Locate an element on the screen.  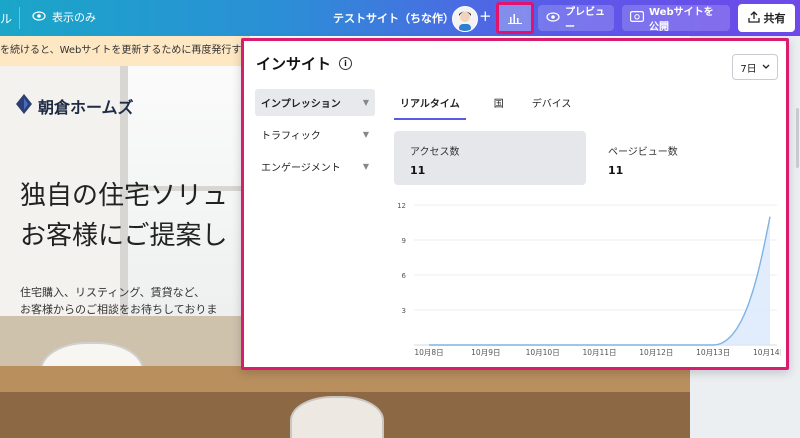
x-tick-label: 10月12日 is located at coordinates (656, 352).